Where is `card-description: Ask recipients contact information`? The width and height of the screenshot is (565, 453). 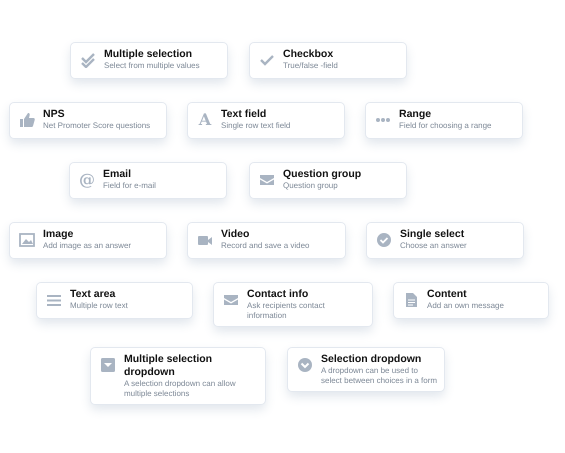 card-description: Ask recipients contact information is located at coordinates (286, 311).